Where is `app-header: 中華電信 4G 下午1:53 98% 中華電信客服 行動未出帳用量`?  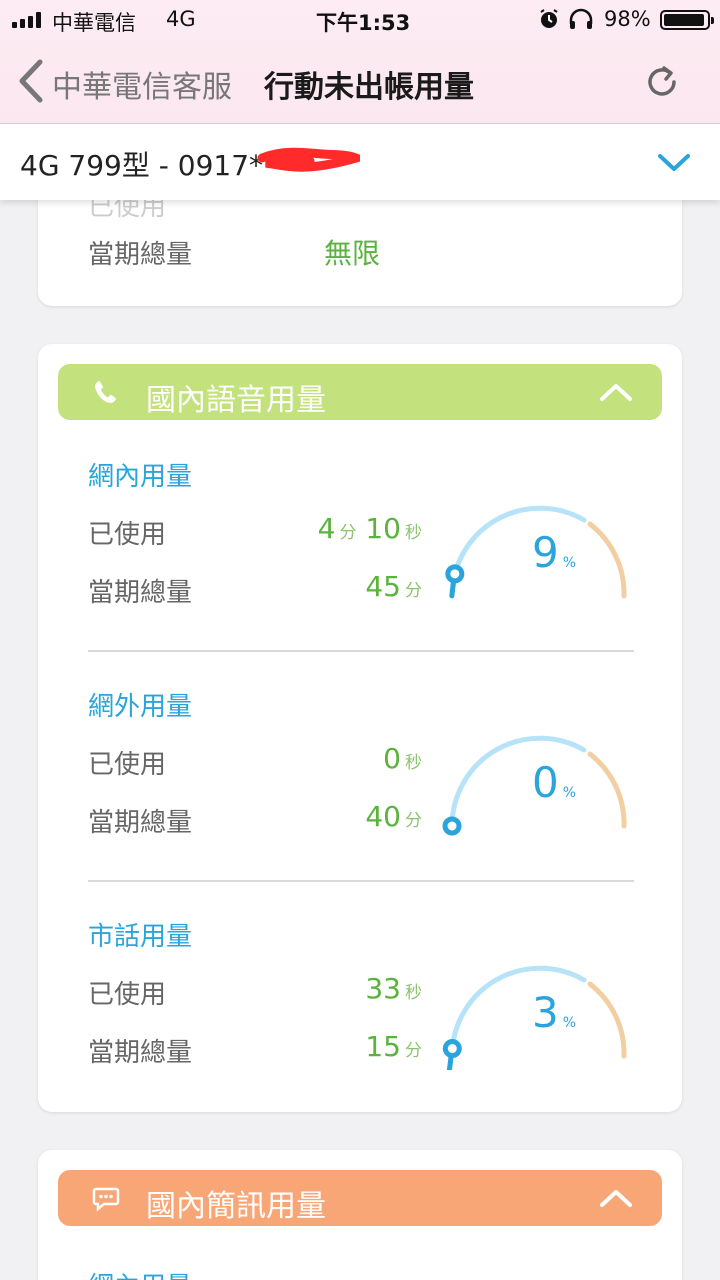
app-header: 中華電信 4G 下午1:53 98% 中華電信客服 行動未出帳用量 is located at coordinates (360, 62).